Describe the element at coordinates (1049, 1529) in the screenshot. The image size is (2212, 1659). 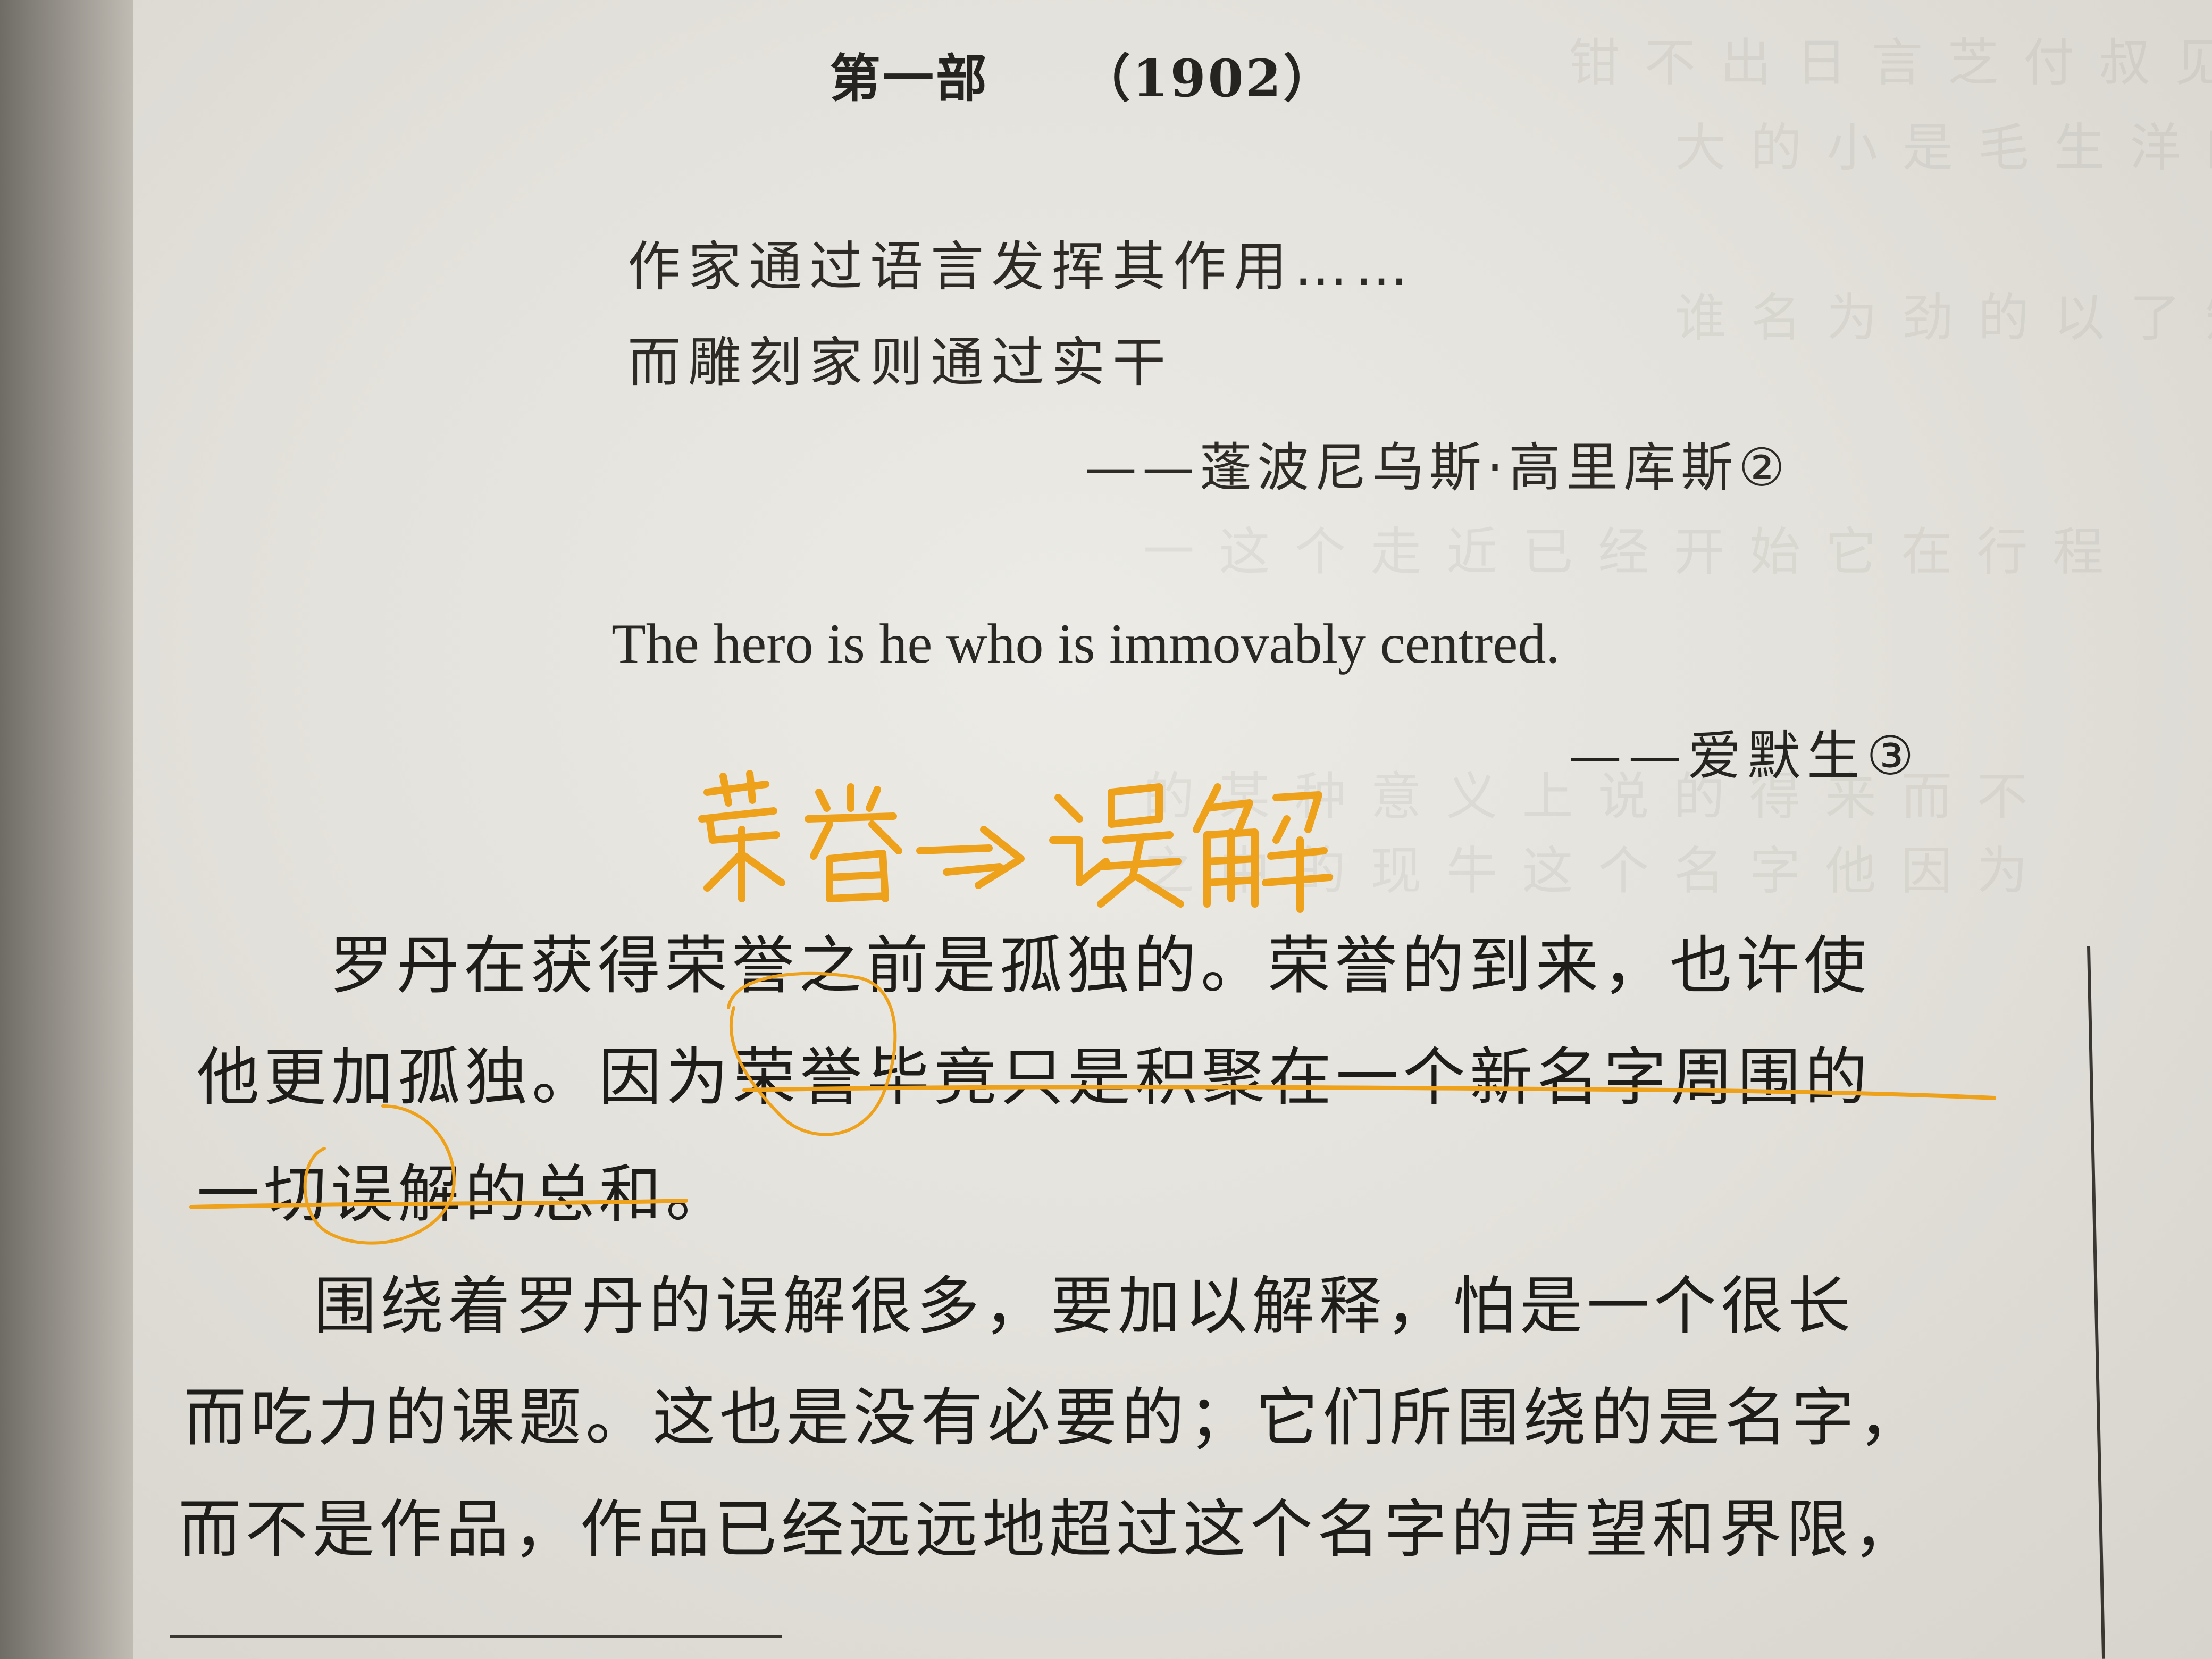
I see `body-line-6: 而不是作品，作品已经远远地超过这个名字的声望和界限，` at that location.